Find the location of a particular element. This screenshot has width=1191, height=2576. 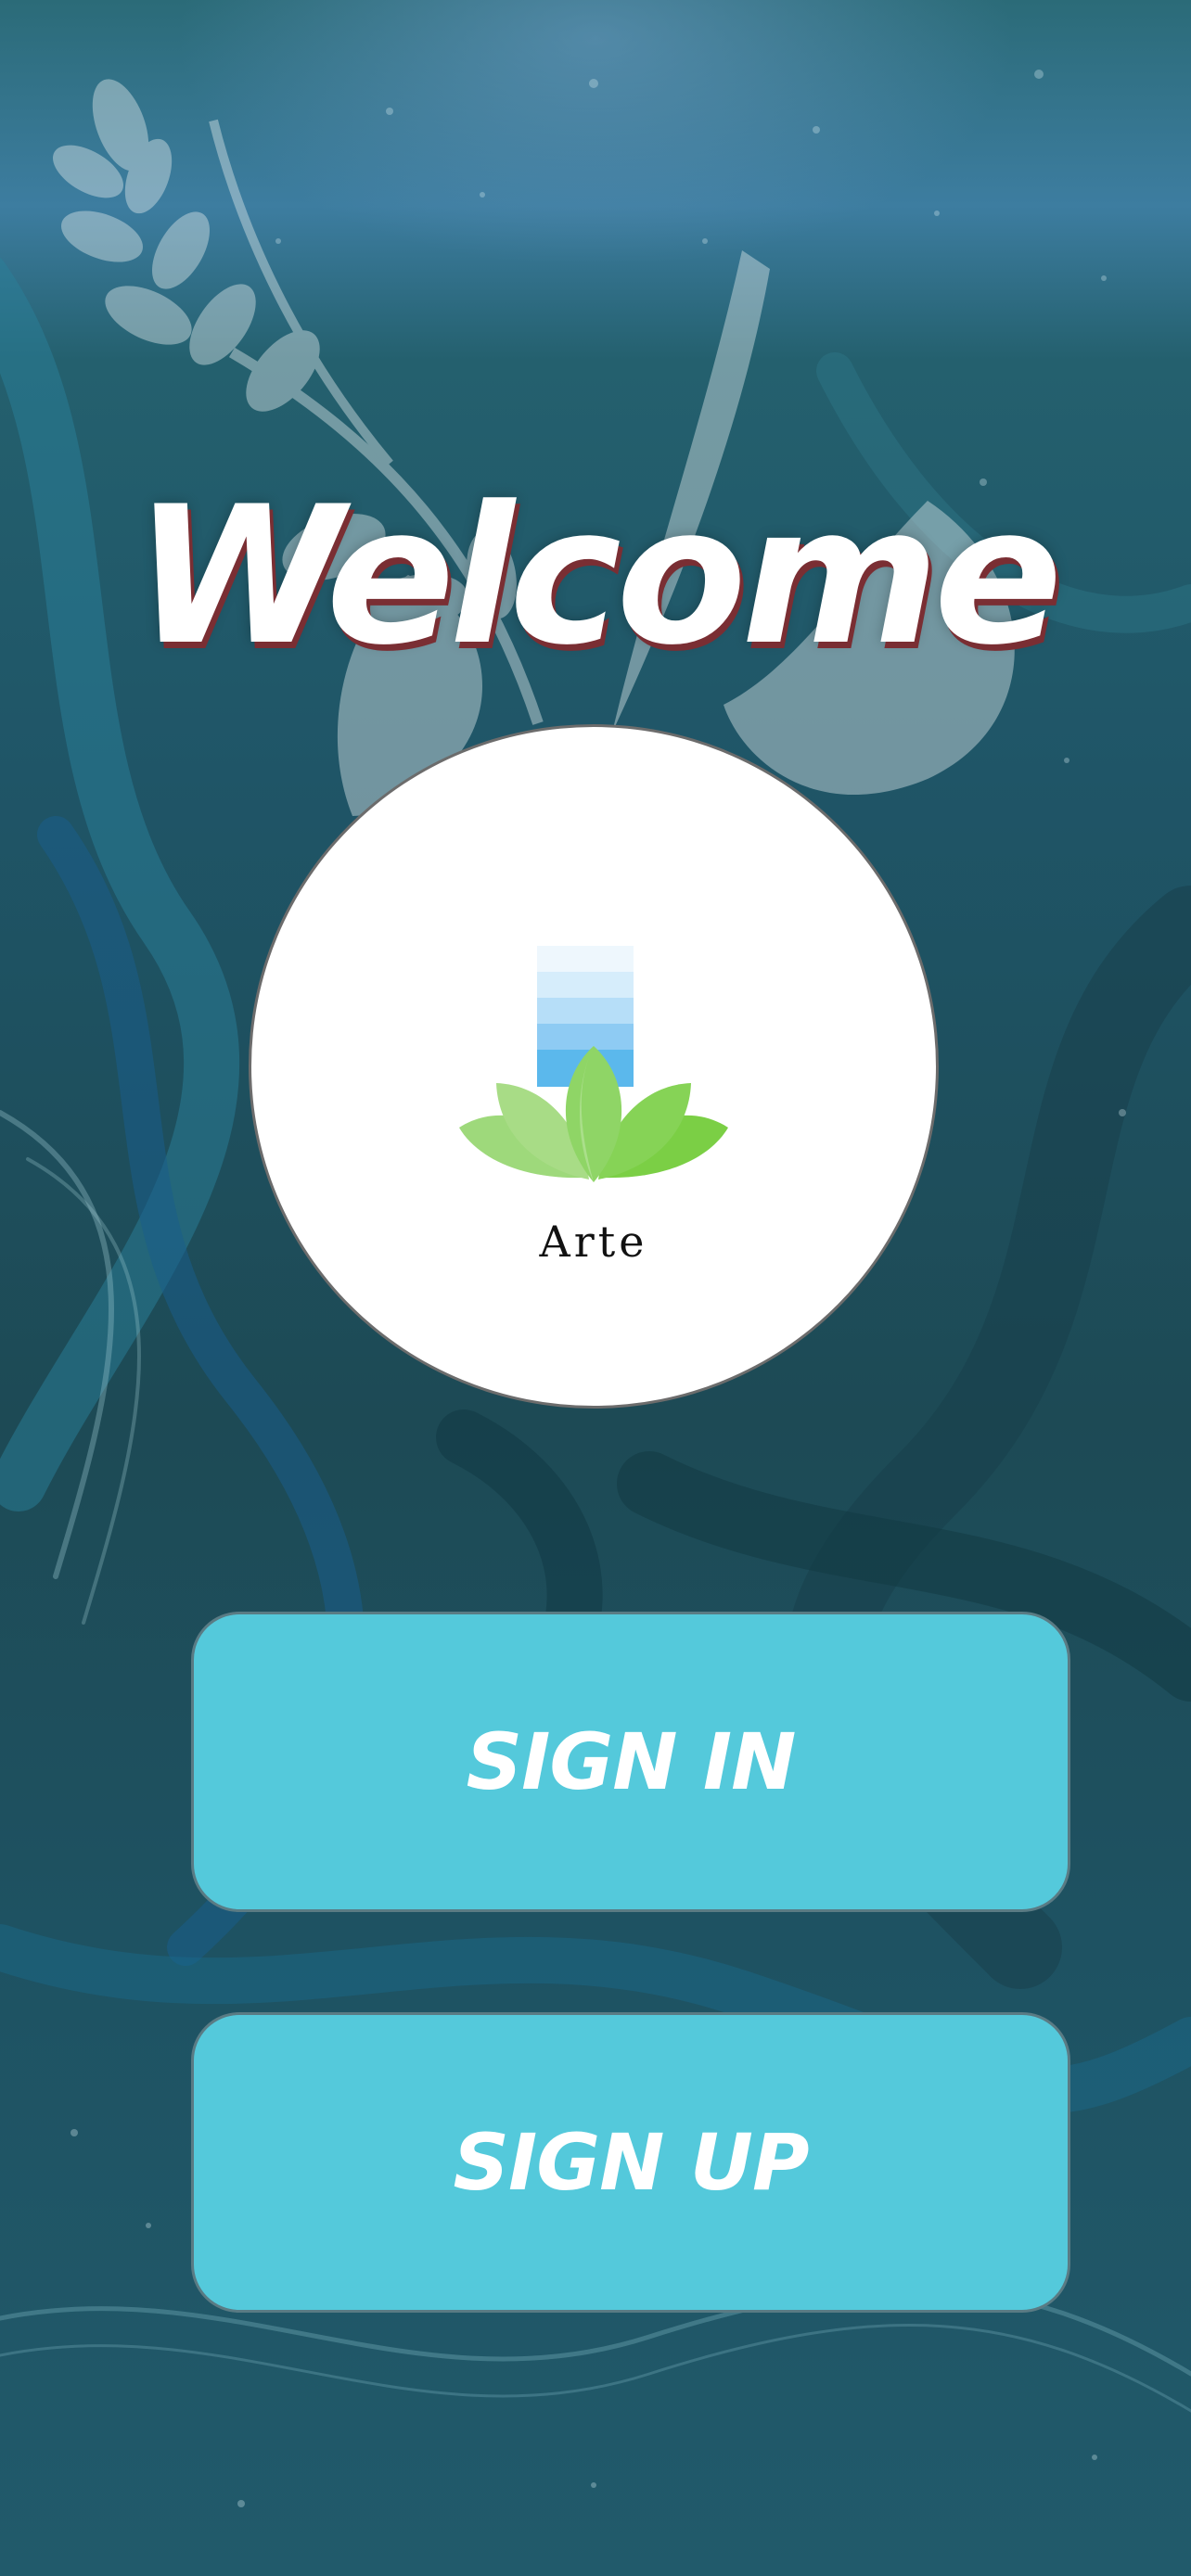

sign-up-label: SIGN UP is located at coordinates (631, 2163).